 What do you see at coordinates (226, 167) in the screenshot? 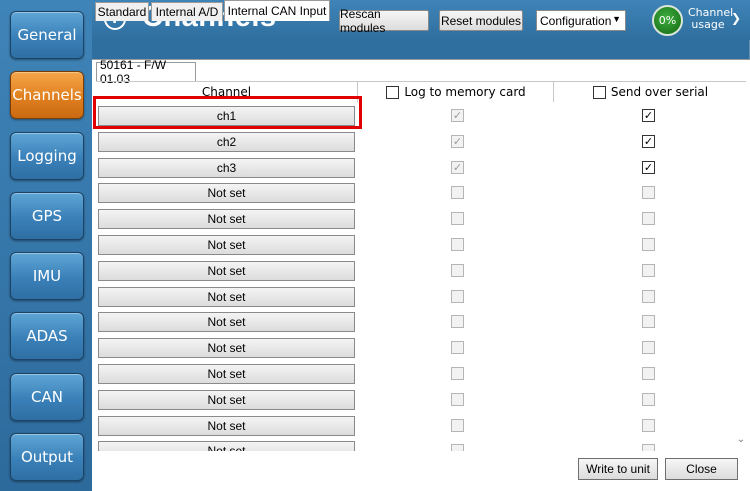
I see `channel-button: ch3` at bounding box center [226, 167].